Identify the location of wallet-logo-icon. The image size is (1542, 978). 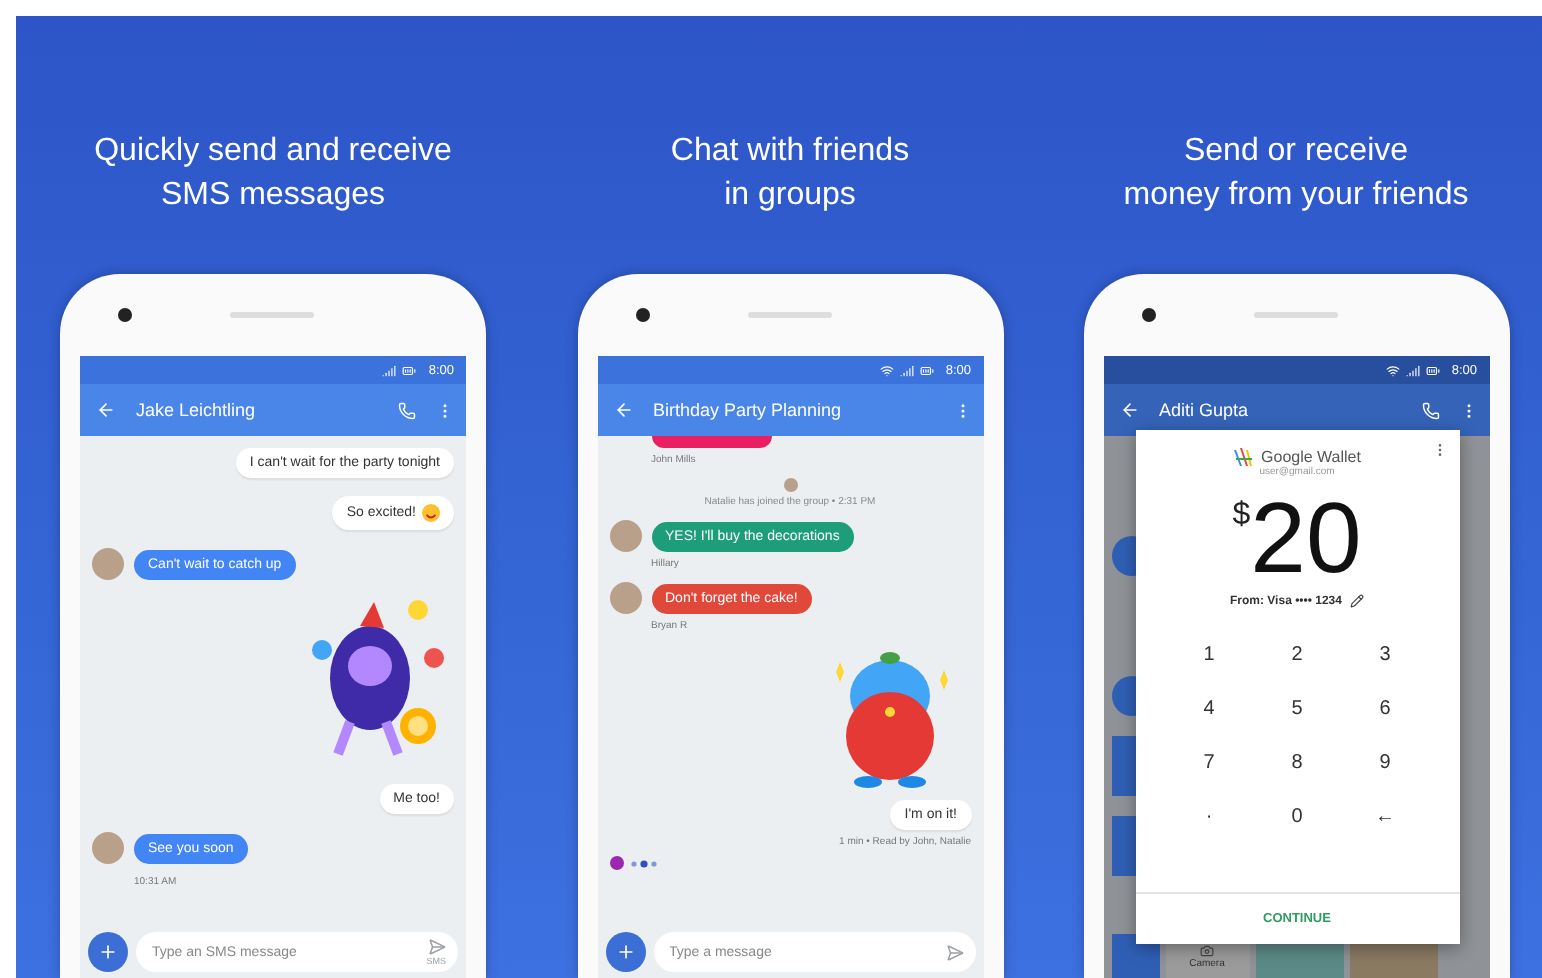
(1243, 457).